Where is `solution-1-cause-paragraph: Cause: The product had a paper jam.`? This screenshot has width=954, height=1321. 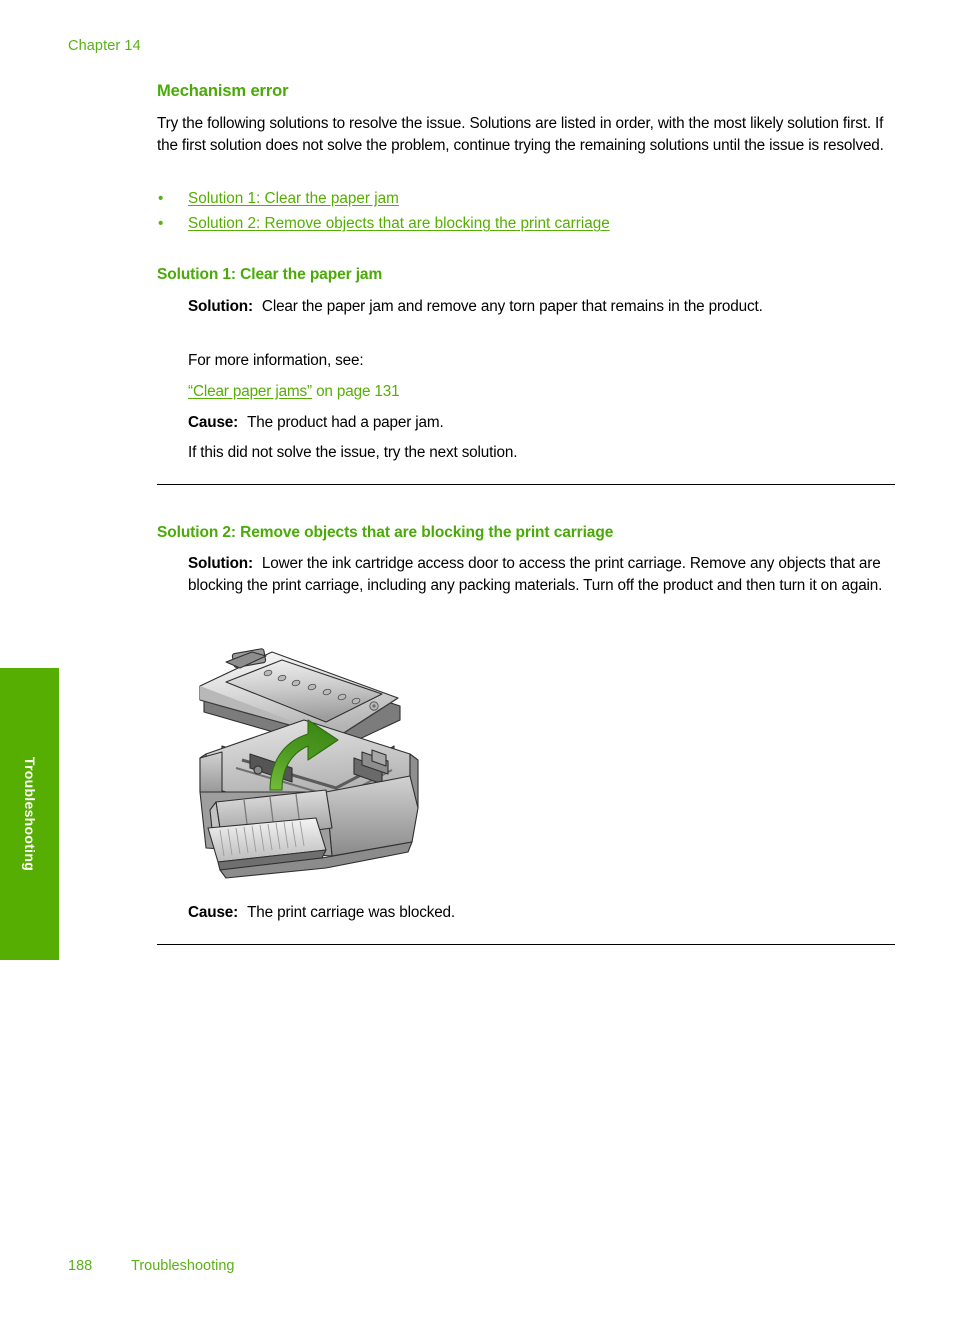 solution-1-cause-paragraph: Cause: The product had a paper jam. is located at coordinates (541, 423).